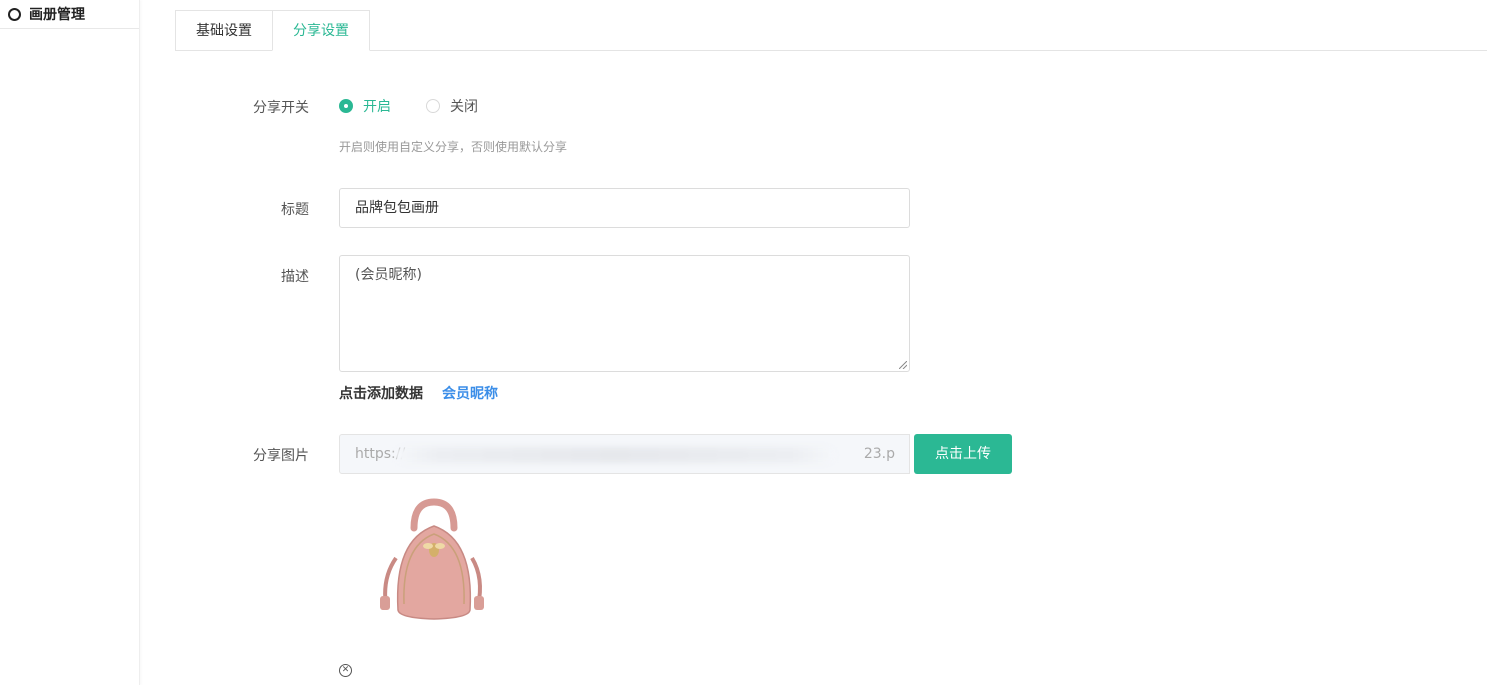 The image size is (1487, 685). Describe the element at coordinates (433, 106) in the screenshot. I see `radio-unchecked-icon` at that location.